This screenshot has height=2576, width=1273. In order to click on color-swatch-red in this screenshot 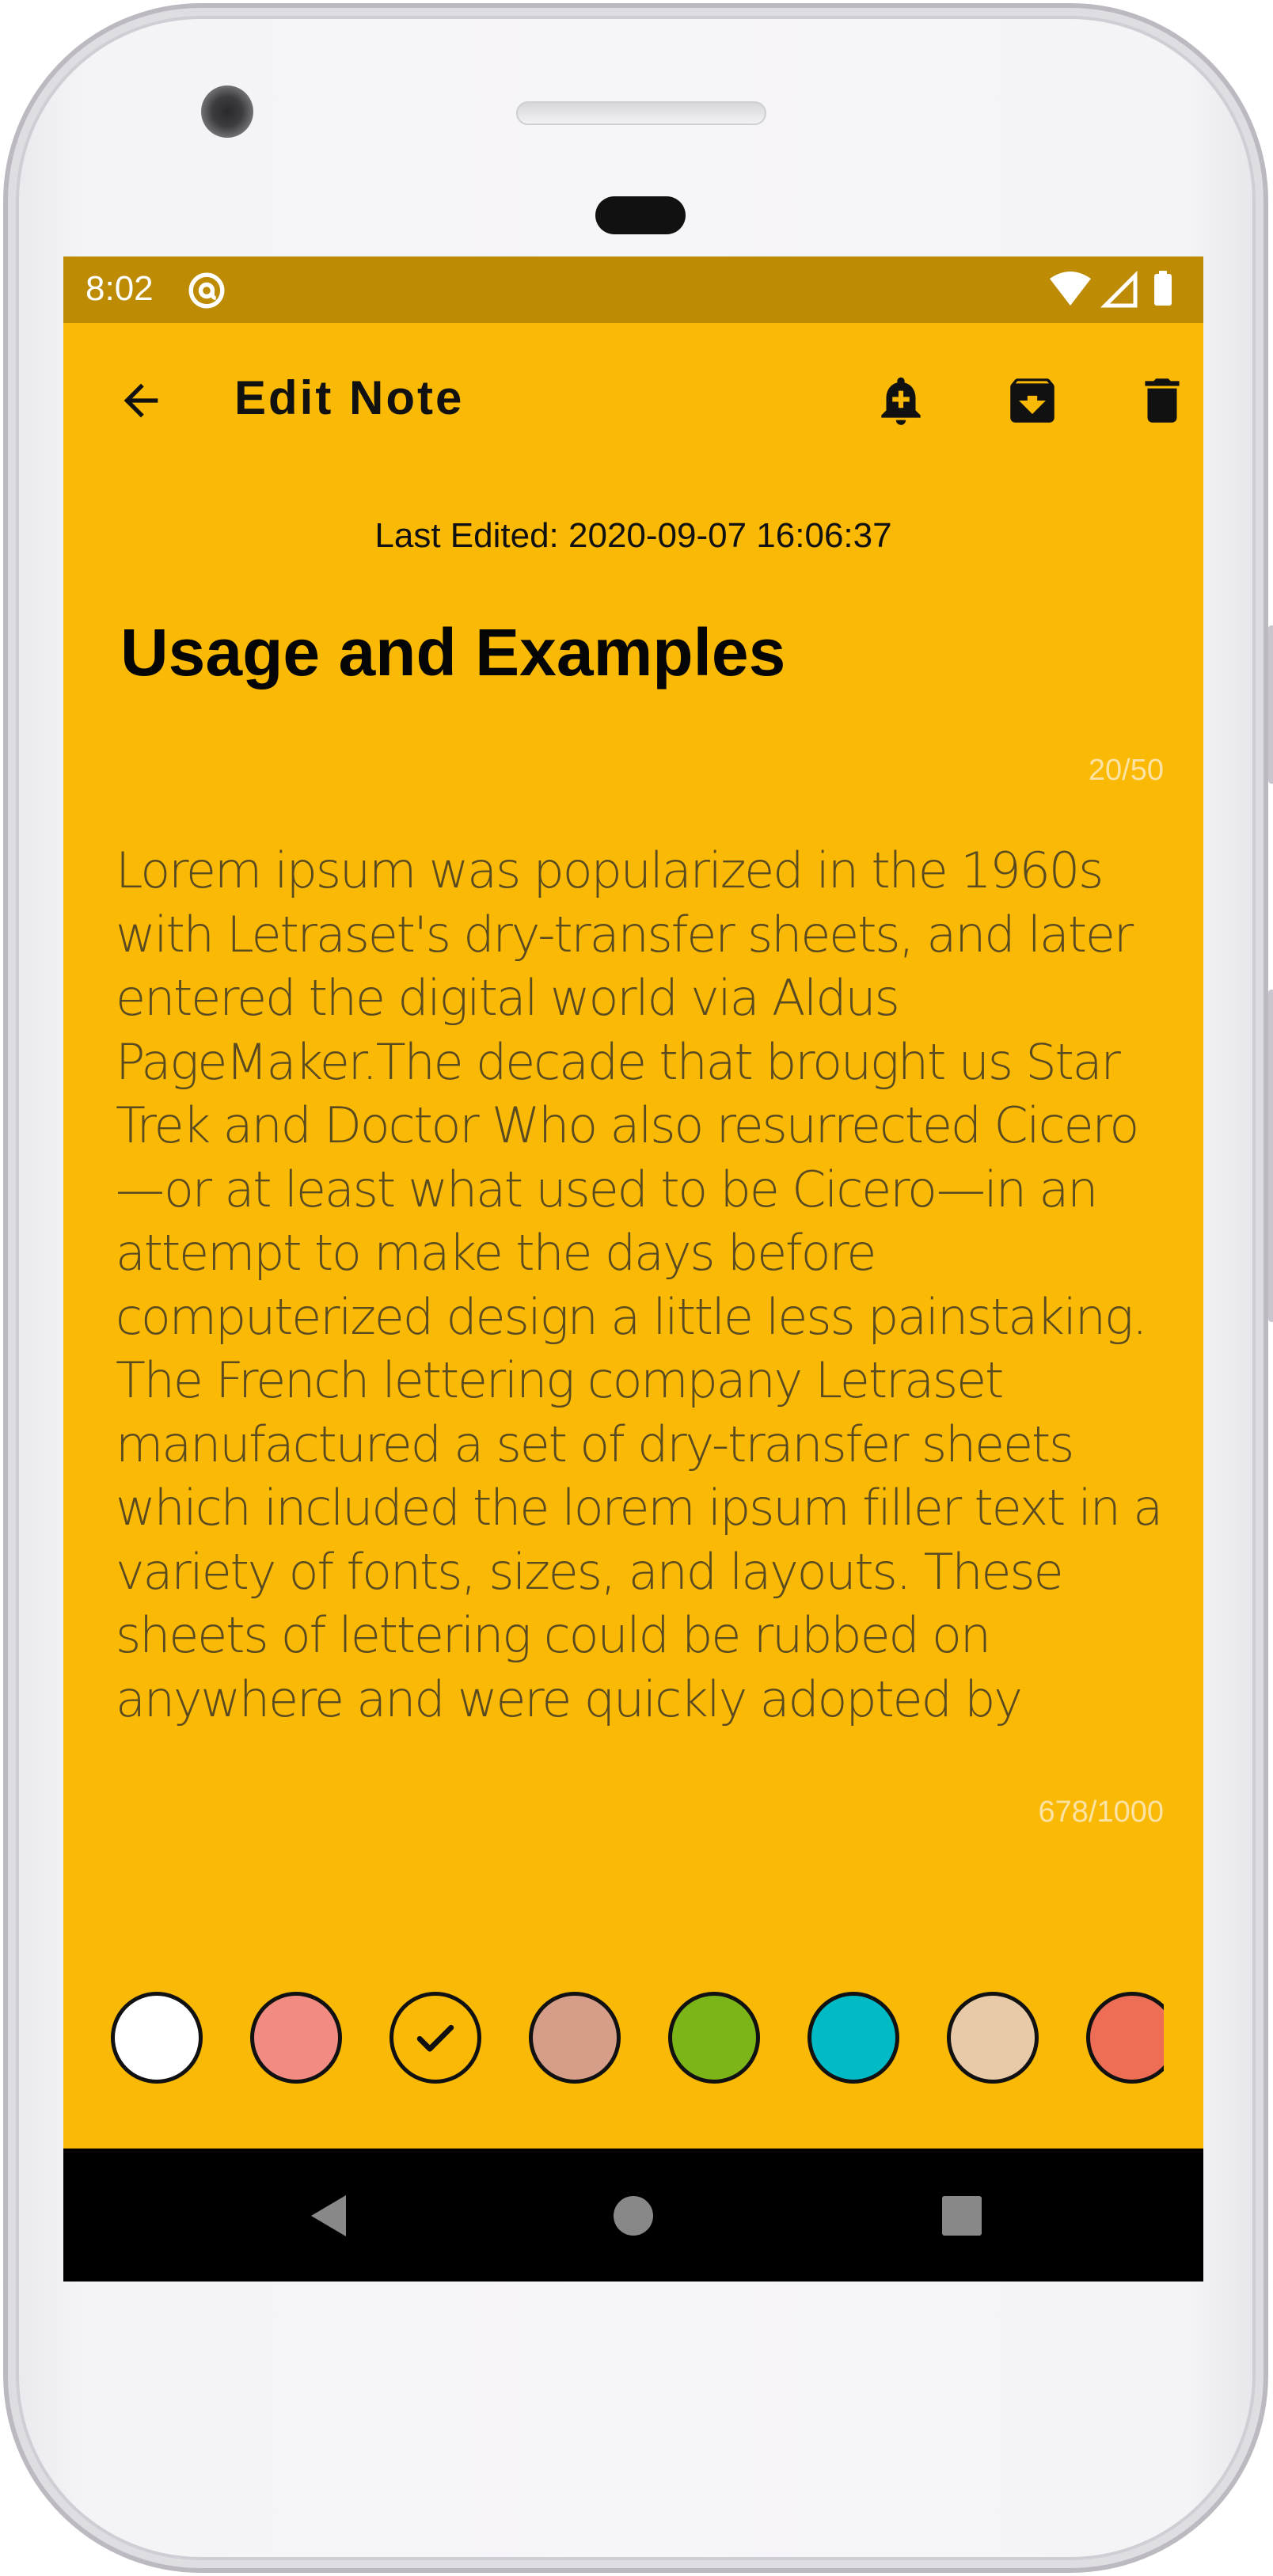, I will do `click(296, 2038)`.